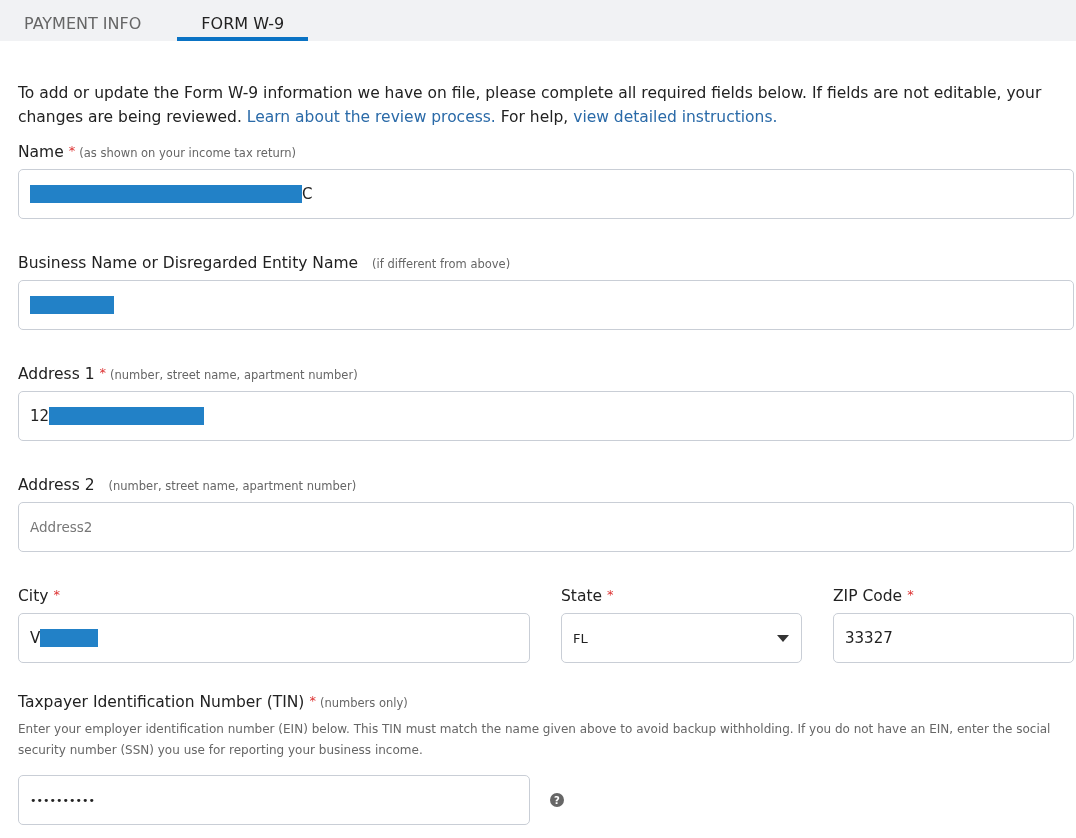 The height and width of the screenshot is (838, 1076). What do you see at coordinates (441, 264) in the screenshot?
I see `field-hint: (if different from above)` at bounding box center [441, 264].